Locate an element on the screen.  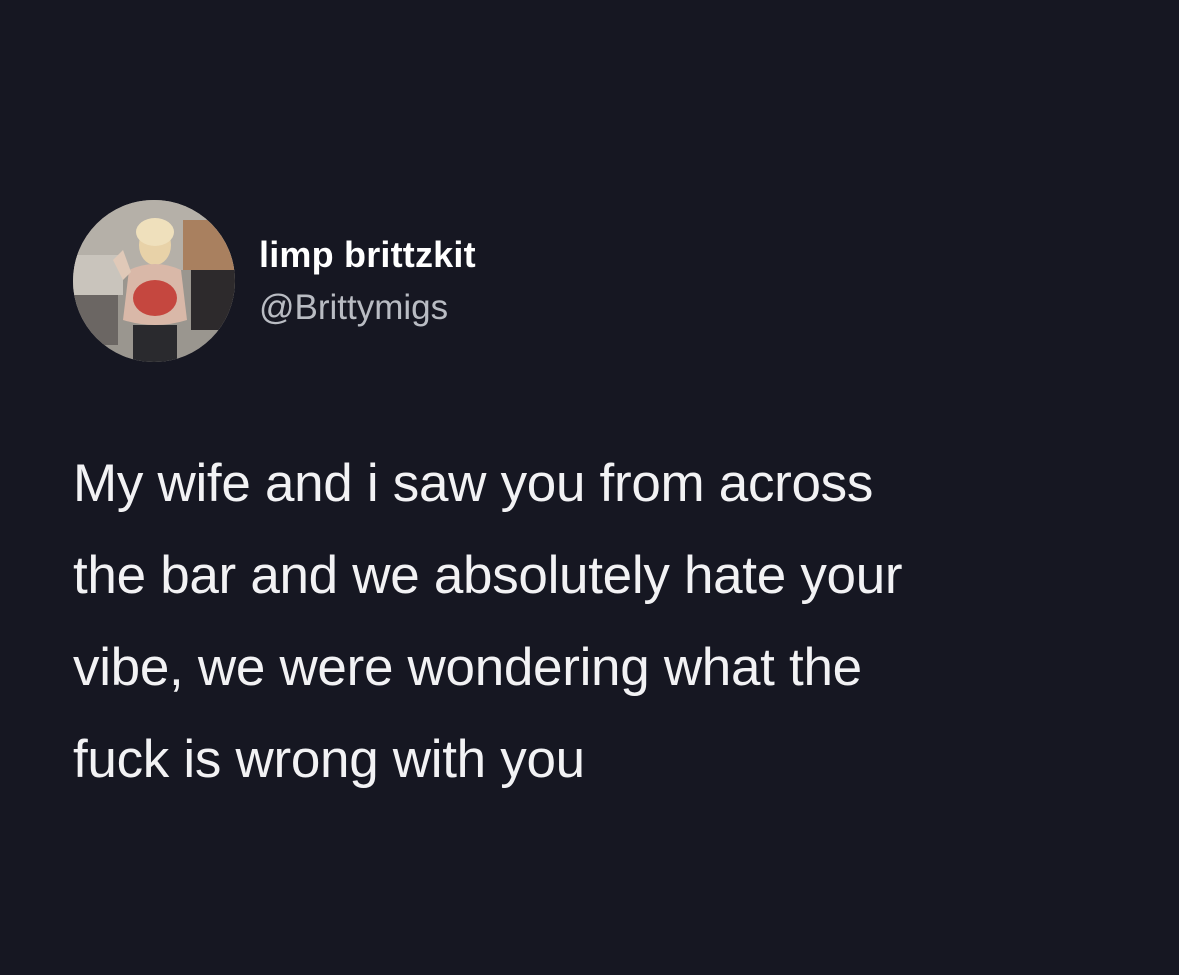
avatar is located at coordinates (154, 281).